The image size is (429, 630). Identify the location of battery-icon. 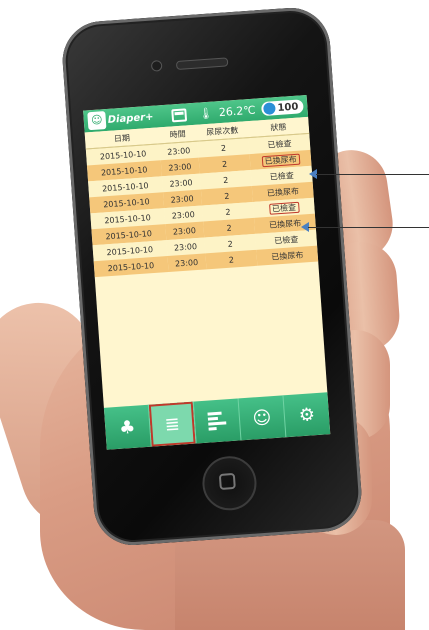
(179, 114).